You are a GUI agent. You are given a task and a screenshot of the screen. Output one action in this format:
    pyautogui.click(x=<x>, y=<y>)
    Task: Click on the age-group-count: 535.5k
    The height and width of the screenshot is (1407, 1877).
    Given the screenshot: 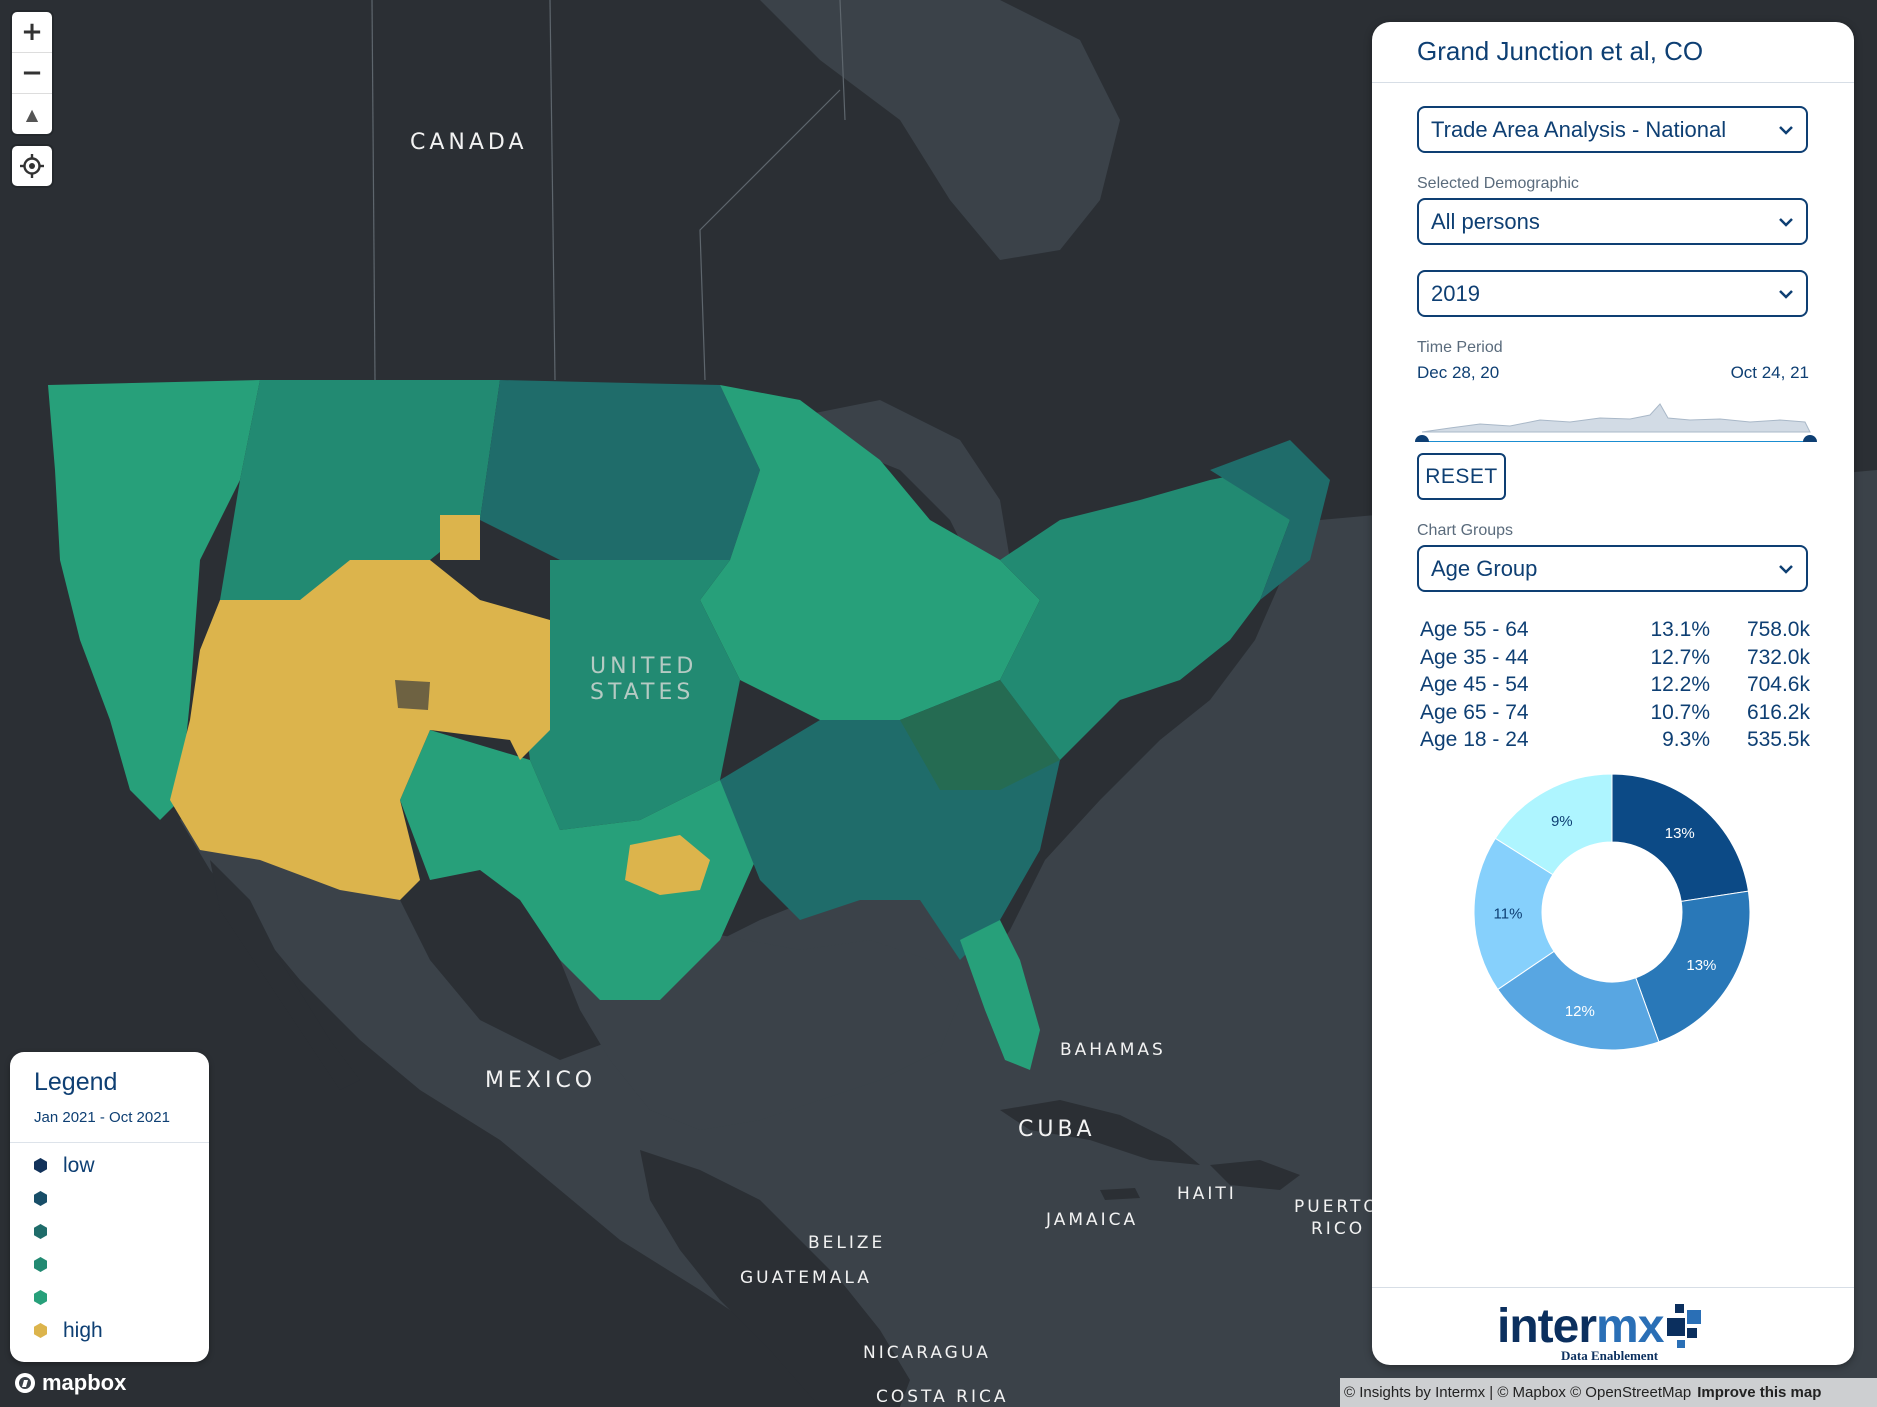 What is the action you would take?
    pyautogui.click(x=1778, y=739)
    